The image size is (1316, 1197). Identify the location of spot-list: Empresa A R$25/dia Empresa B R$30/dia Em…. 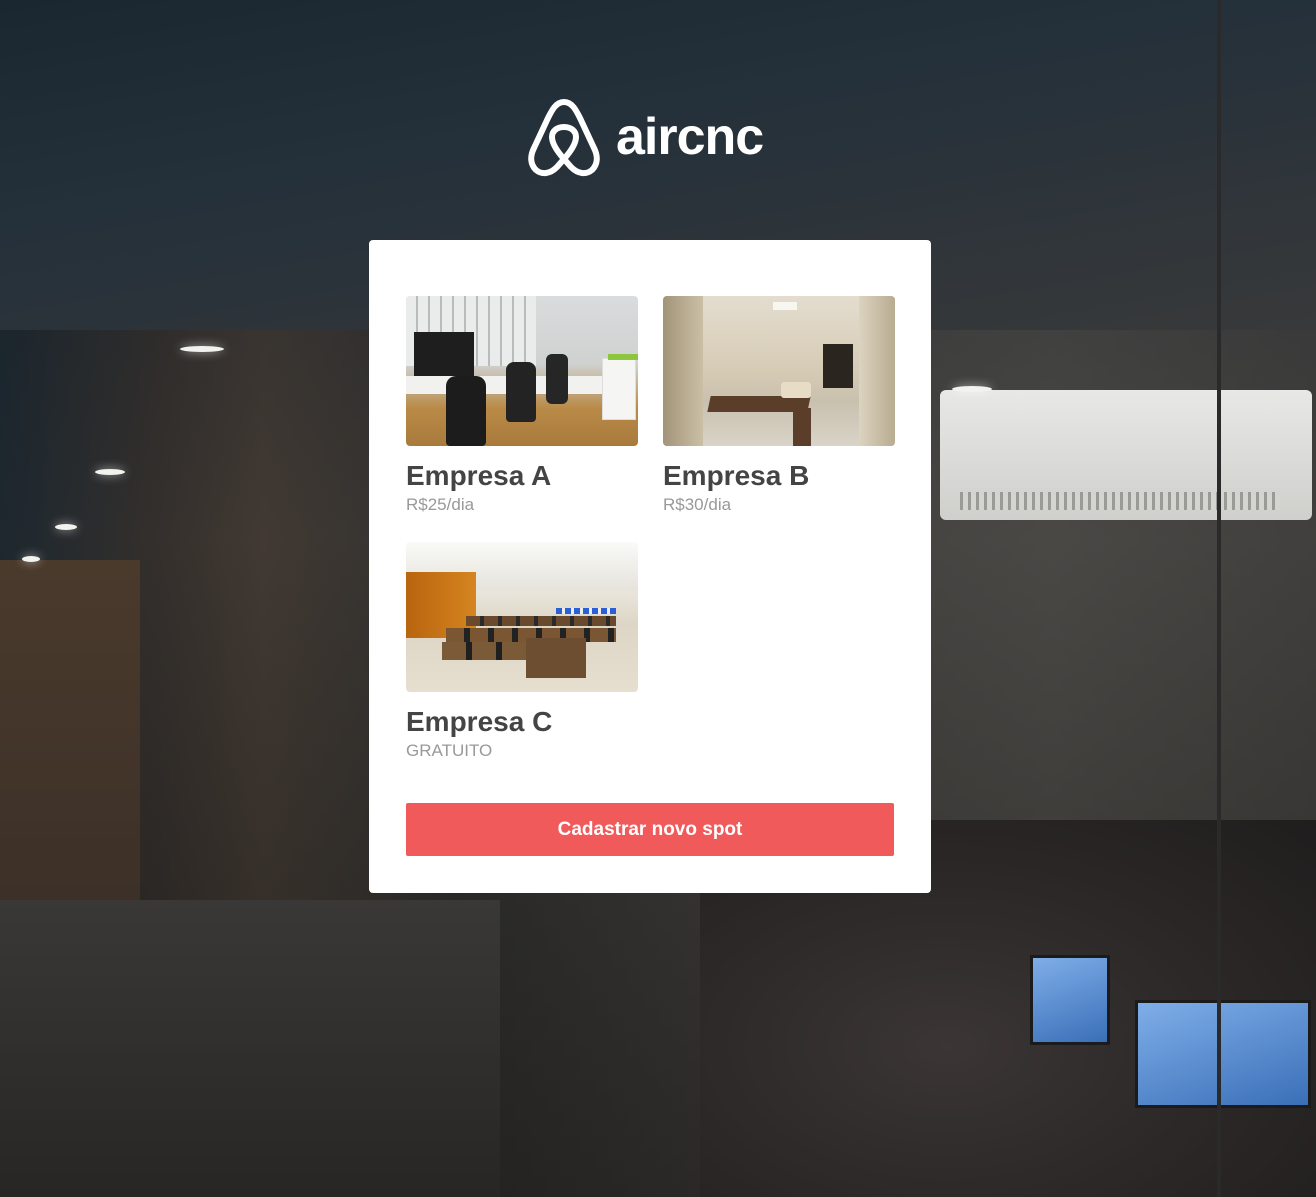
(650, 529).